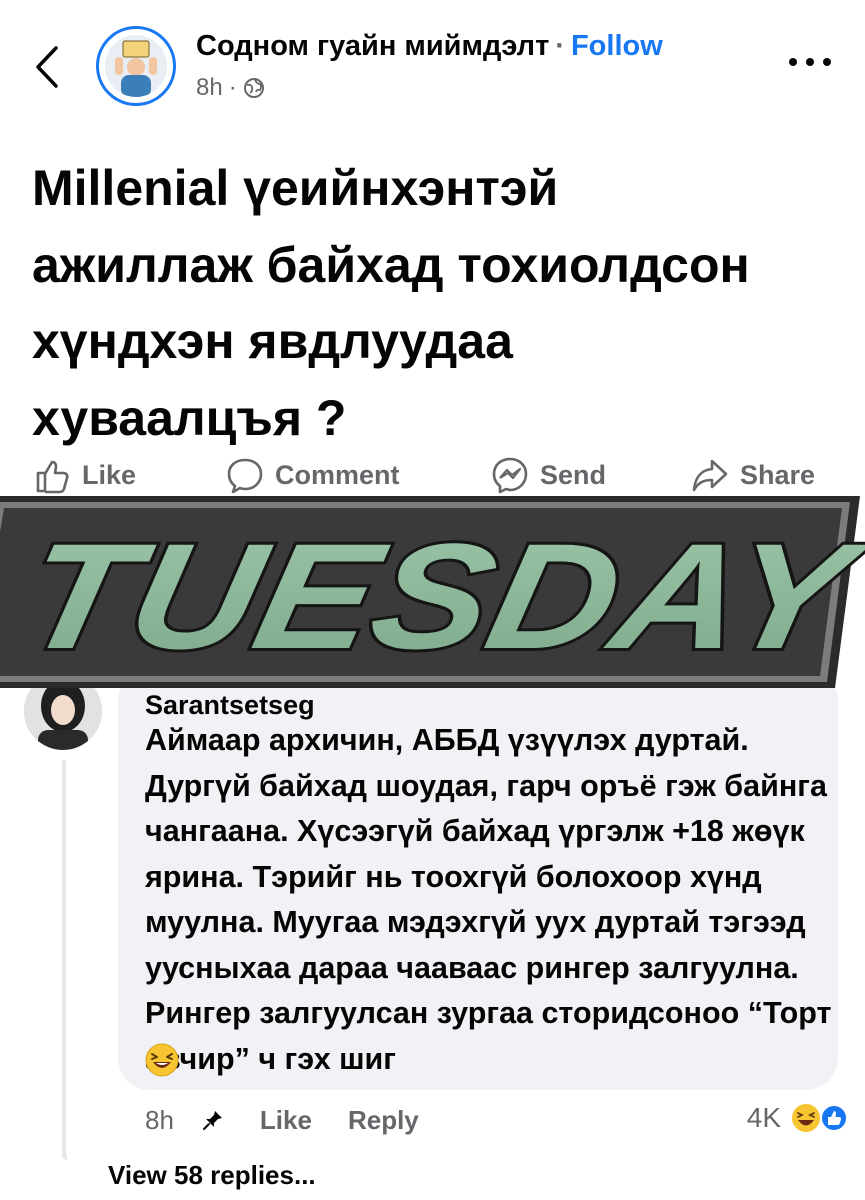 This screenshot has width=865, height=1200. What do you see at coordinates (437, 597) in the screenshot?
I see `tuesday-text: TUESDAY` at bounding box center [437, 597].